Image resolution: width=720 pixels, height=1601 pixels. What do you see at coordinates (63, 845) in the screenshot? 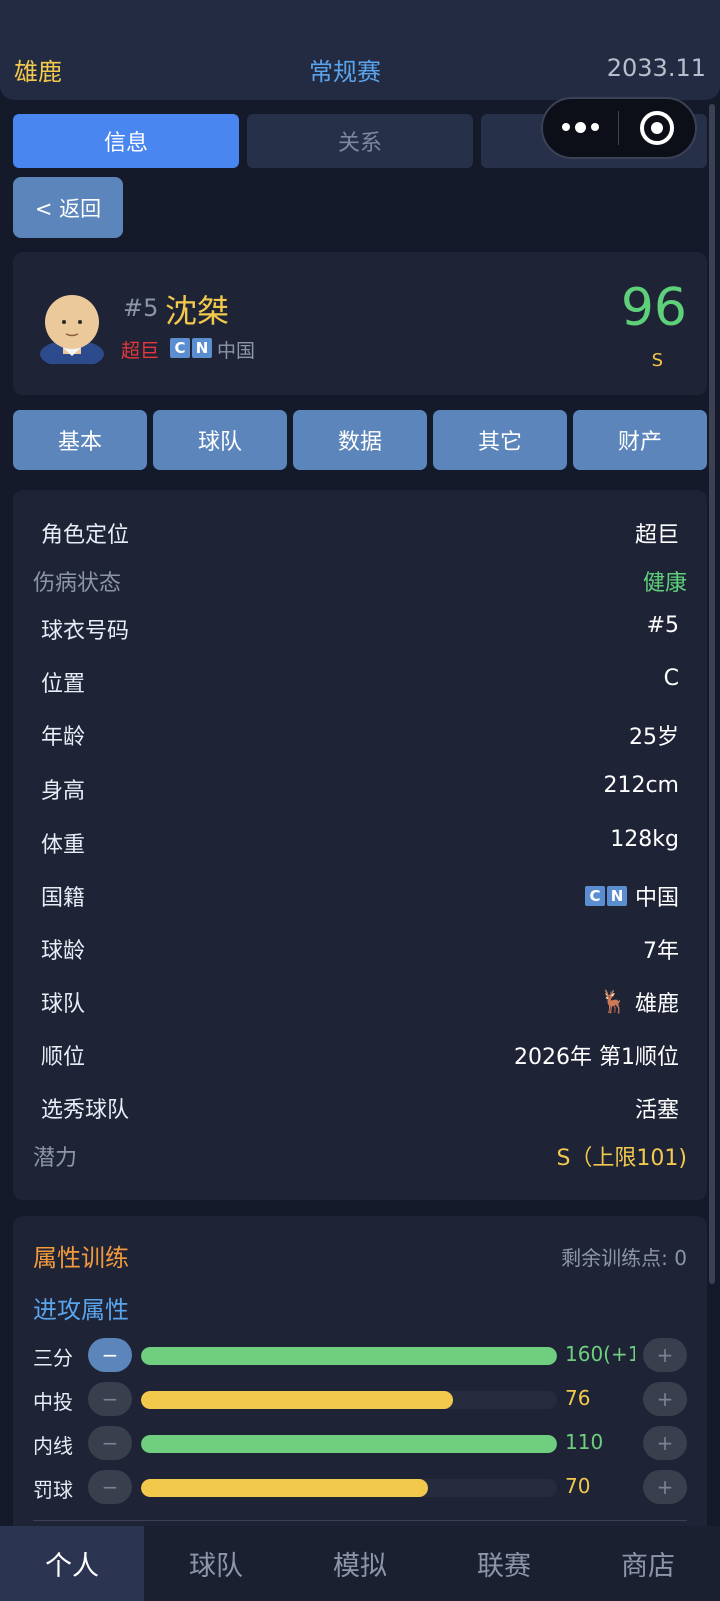
I see `info-key: 体重` at bounding box center [63, 845].